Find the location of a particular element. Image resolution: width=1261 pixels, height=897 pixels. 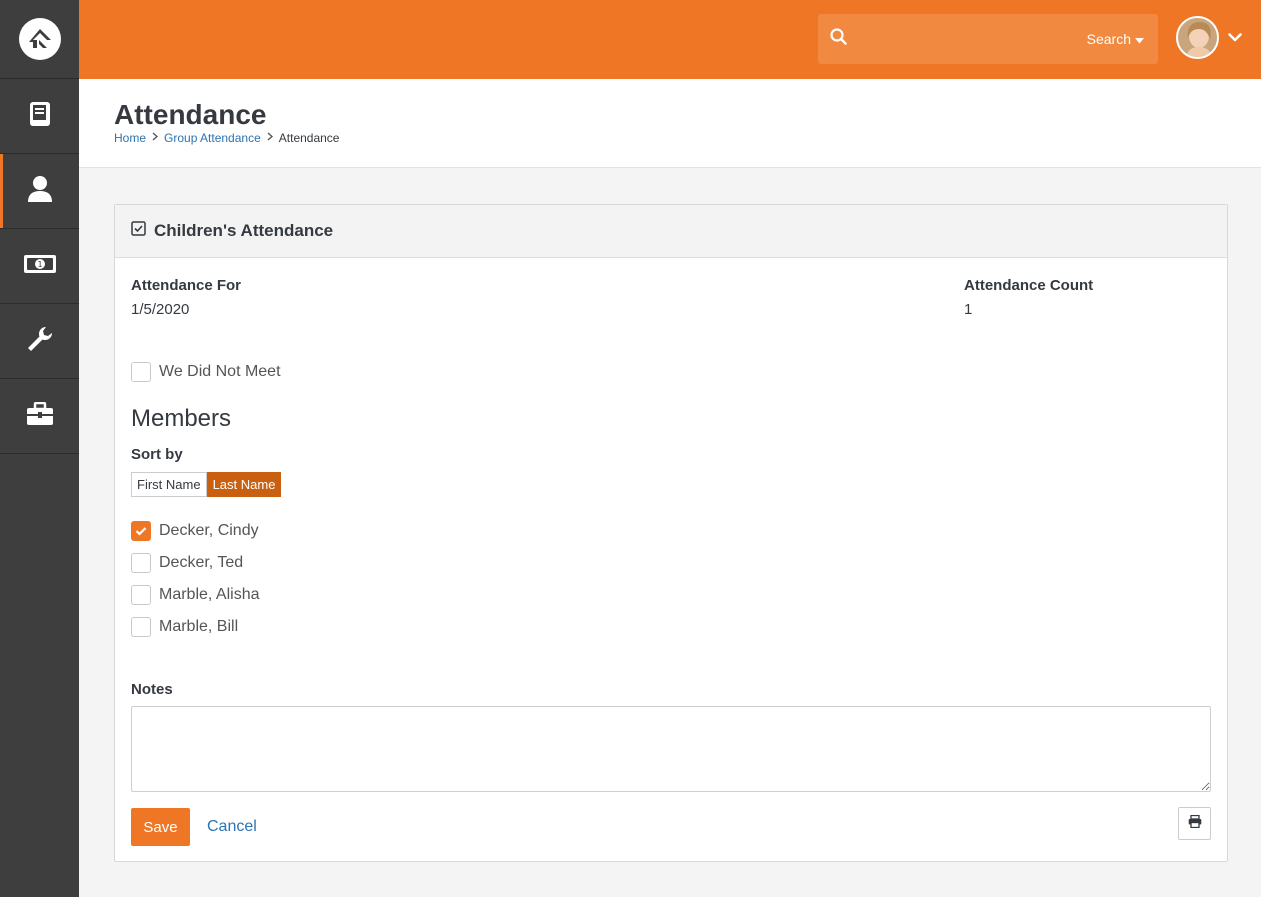

nav-item-people is located at coordinates (39, 191).